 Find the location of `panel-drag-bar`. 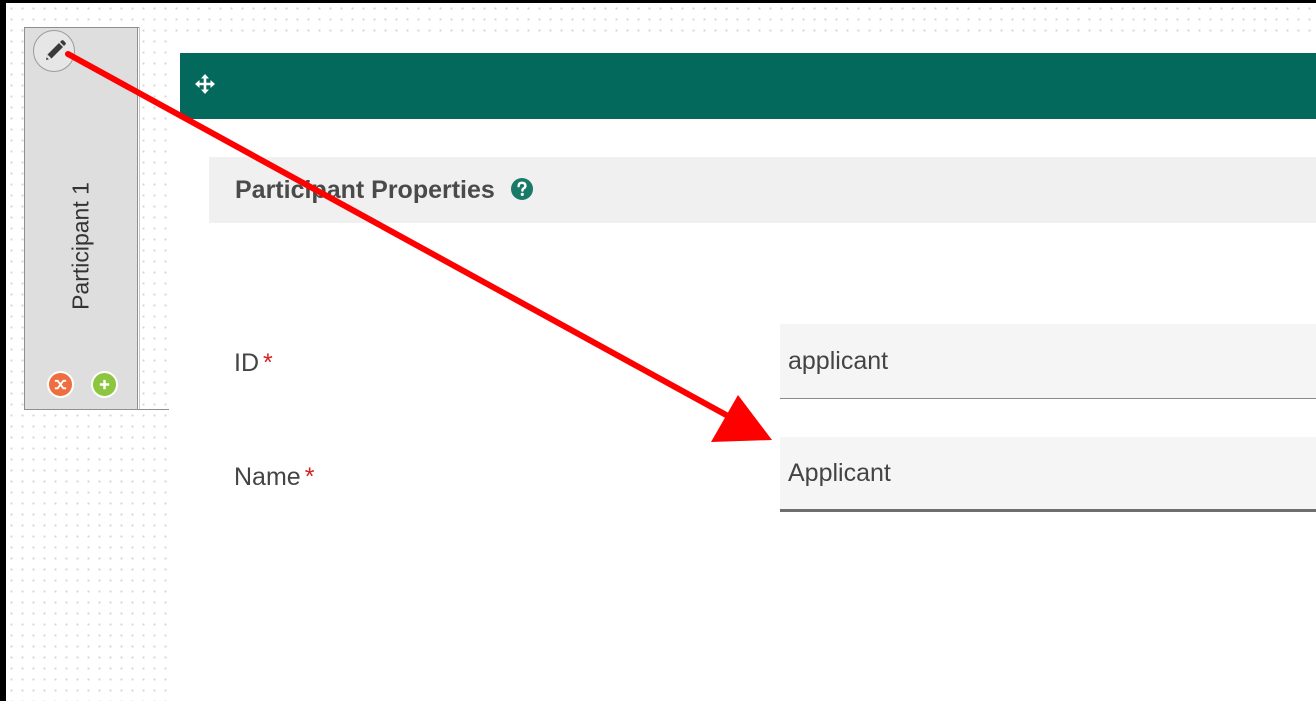

panel-drag-bar is located at coordinates (748, 86).